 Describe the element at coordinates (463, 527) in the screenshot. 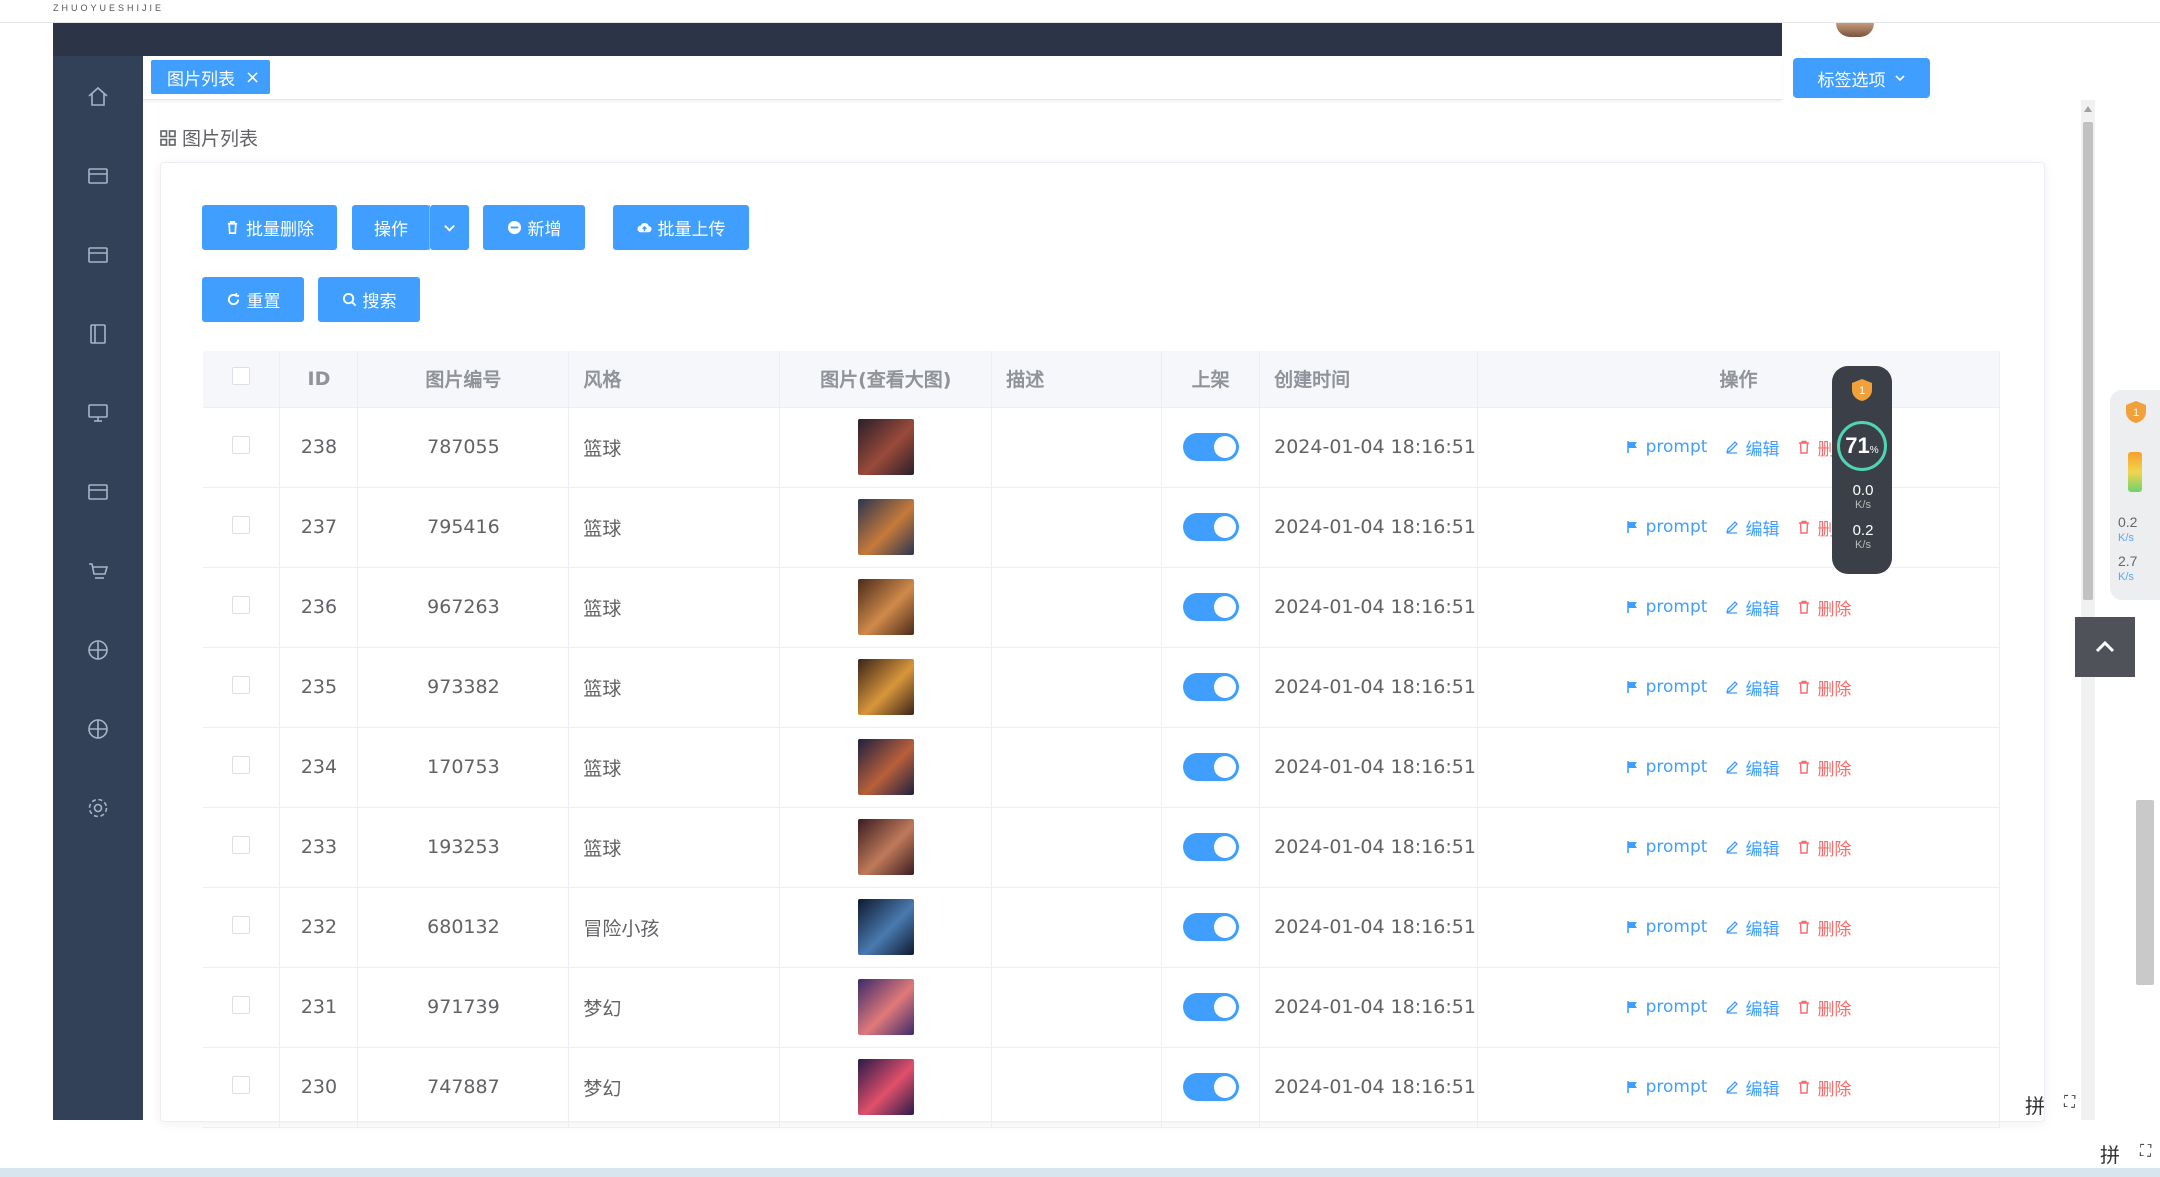

I see `cell-code: 795416` at that location.